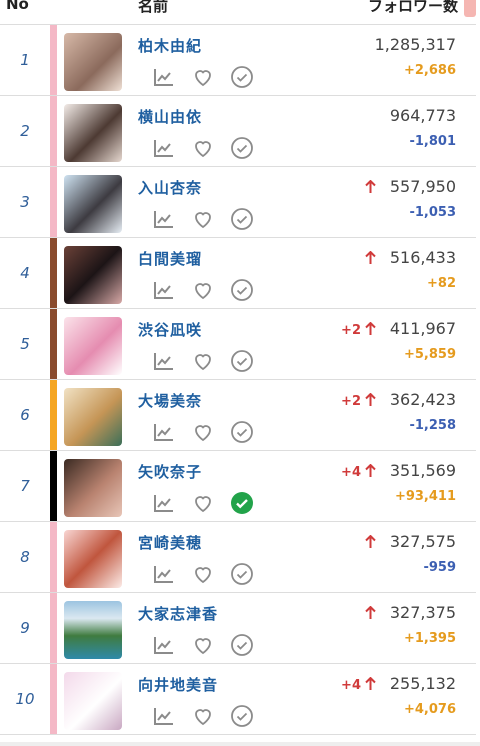 The height and width of the screenshot is (746, 480). What do you see at coordinates (238, 202) in the screenshot?
I see `table-row: 3 入山杏奈 557,950 -1,053` at bounding box center [238, 202].